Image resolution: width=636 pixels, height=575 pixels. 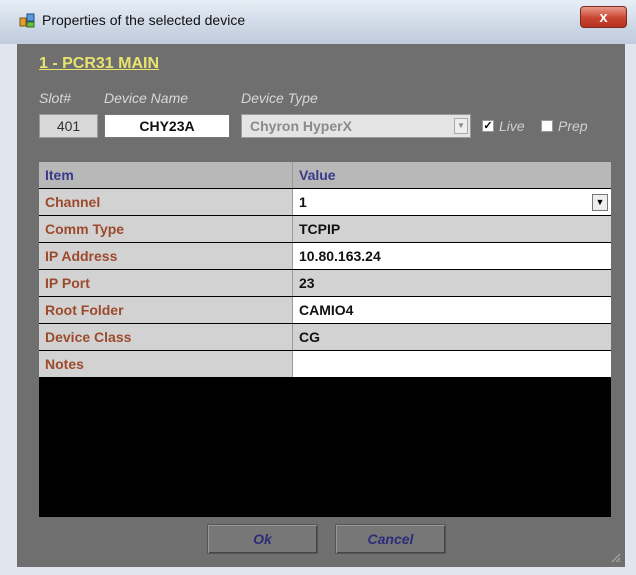 I want to click on grid-item-label: IP Address, so click(x=166, y=256).